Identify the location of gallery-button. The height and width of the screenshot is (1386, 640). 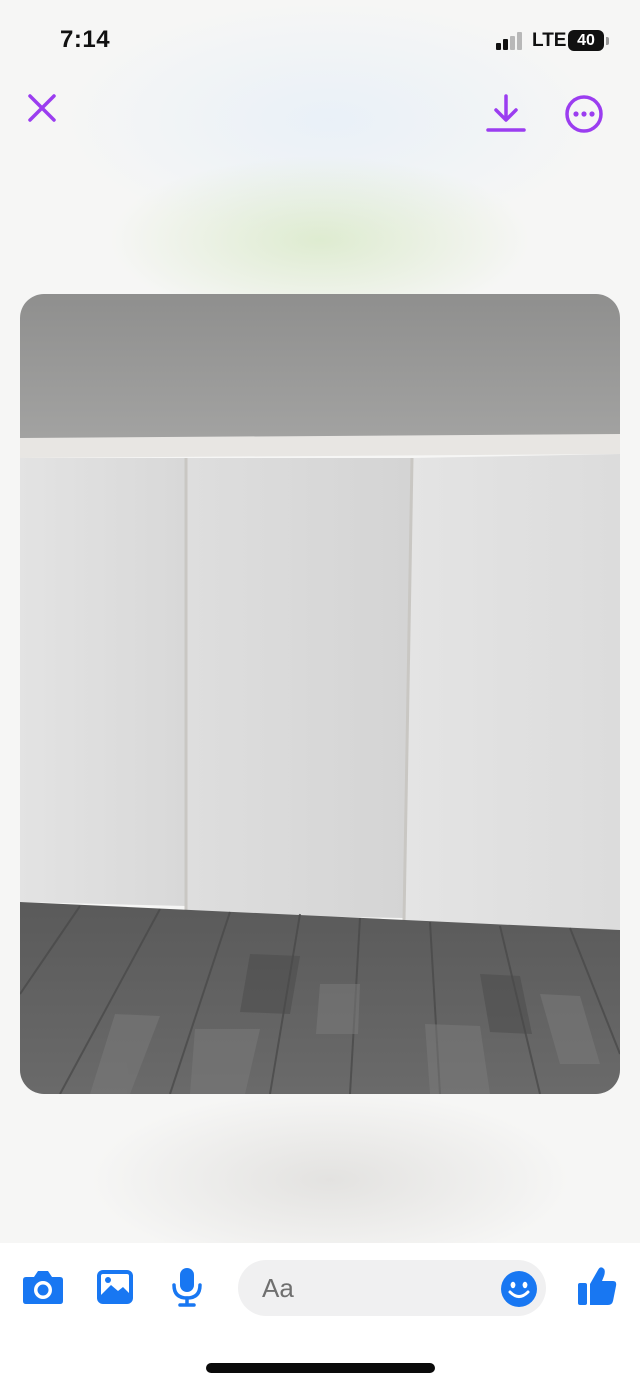
(115, 1287).